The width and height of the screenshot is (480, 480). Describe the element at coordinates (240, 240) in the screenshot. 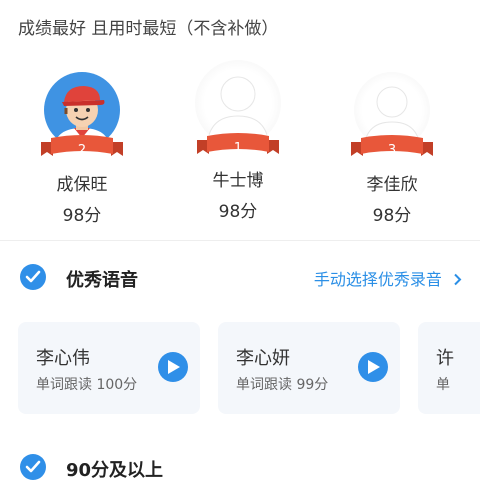

I see `section-divider` at that location.